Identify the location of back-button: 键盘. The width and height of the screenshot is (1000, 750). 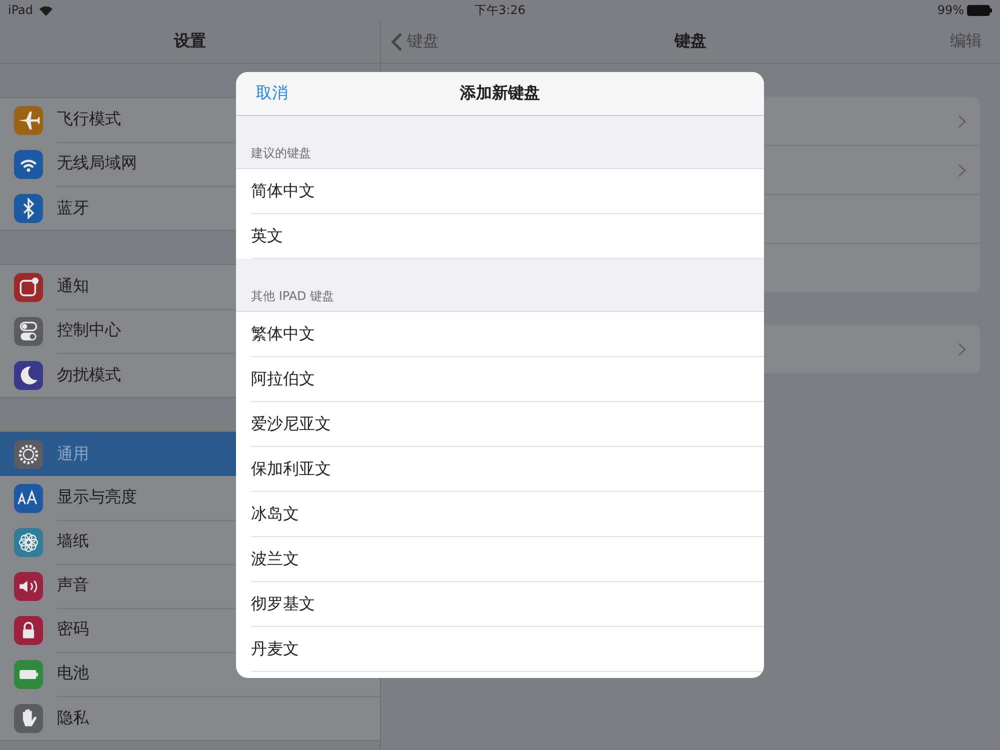
(415, 41).